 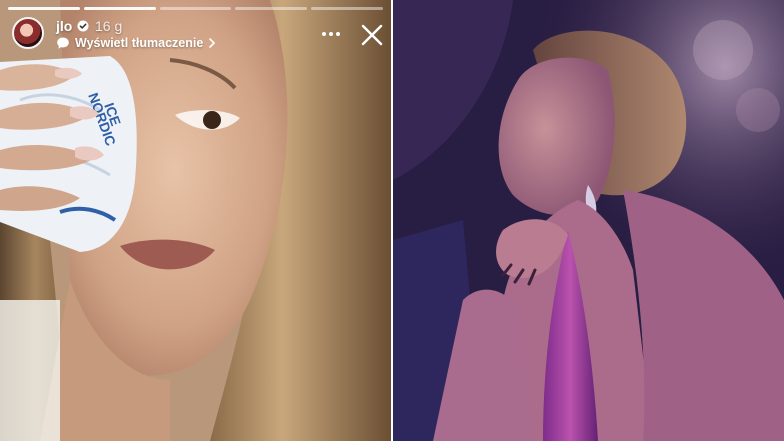 What do you see at coordinates (28, 33) in the screenshot?
I see `avatar` at bounding box center [28, 33].